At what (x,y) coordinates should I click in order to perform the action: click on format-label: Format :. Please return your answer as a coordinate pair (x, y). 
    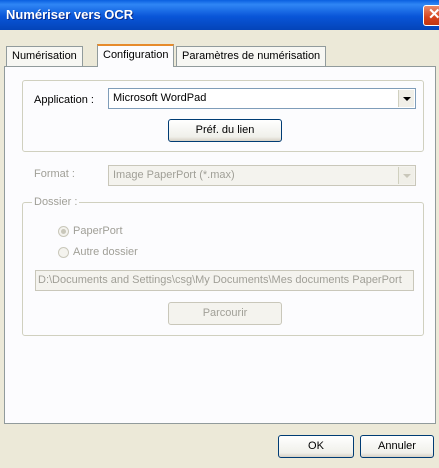
    Looking at the image, I should click on (54, 174).